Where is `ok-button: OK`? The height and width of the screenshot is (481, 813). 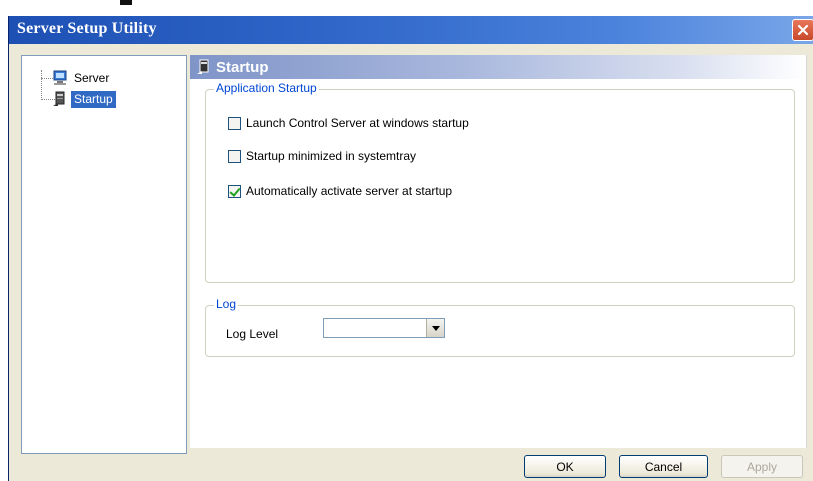
ok-button: OK is located at coordinates (565, 466).